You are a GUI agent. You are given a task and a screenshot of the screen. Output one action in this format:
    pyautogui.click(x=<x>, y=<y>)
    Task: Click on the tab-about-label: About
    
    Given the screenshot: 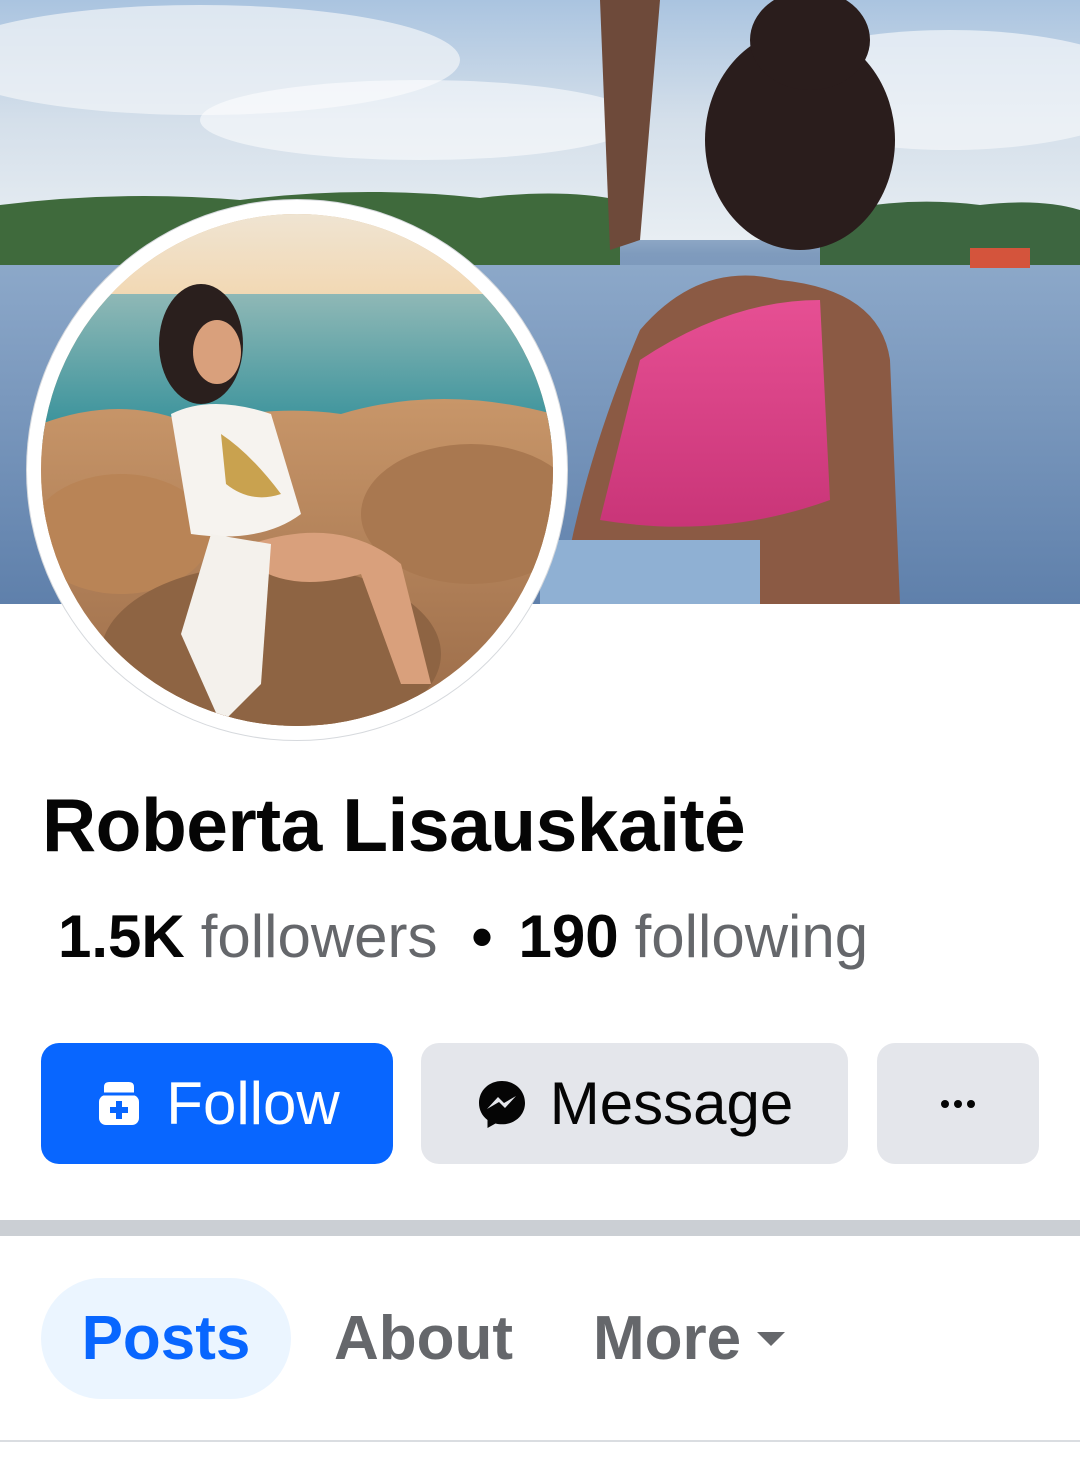 What is the action you would take?
    pyautogui.click(x=424, y=1338)
    